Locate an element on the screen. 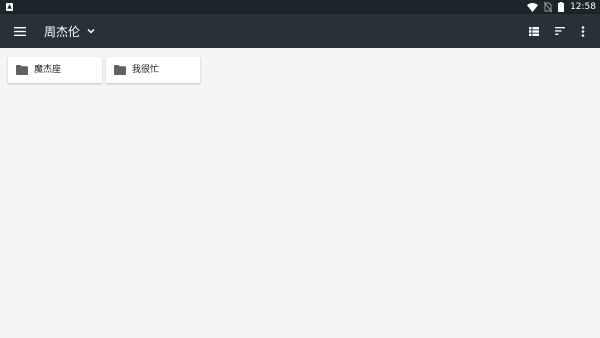 The width and height of the screenshot is (600, 338). status-icons: 12:58 is located at coordinates (561, 7).